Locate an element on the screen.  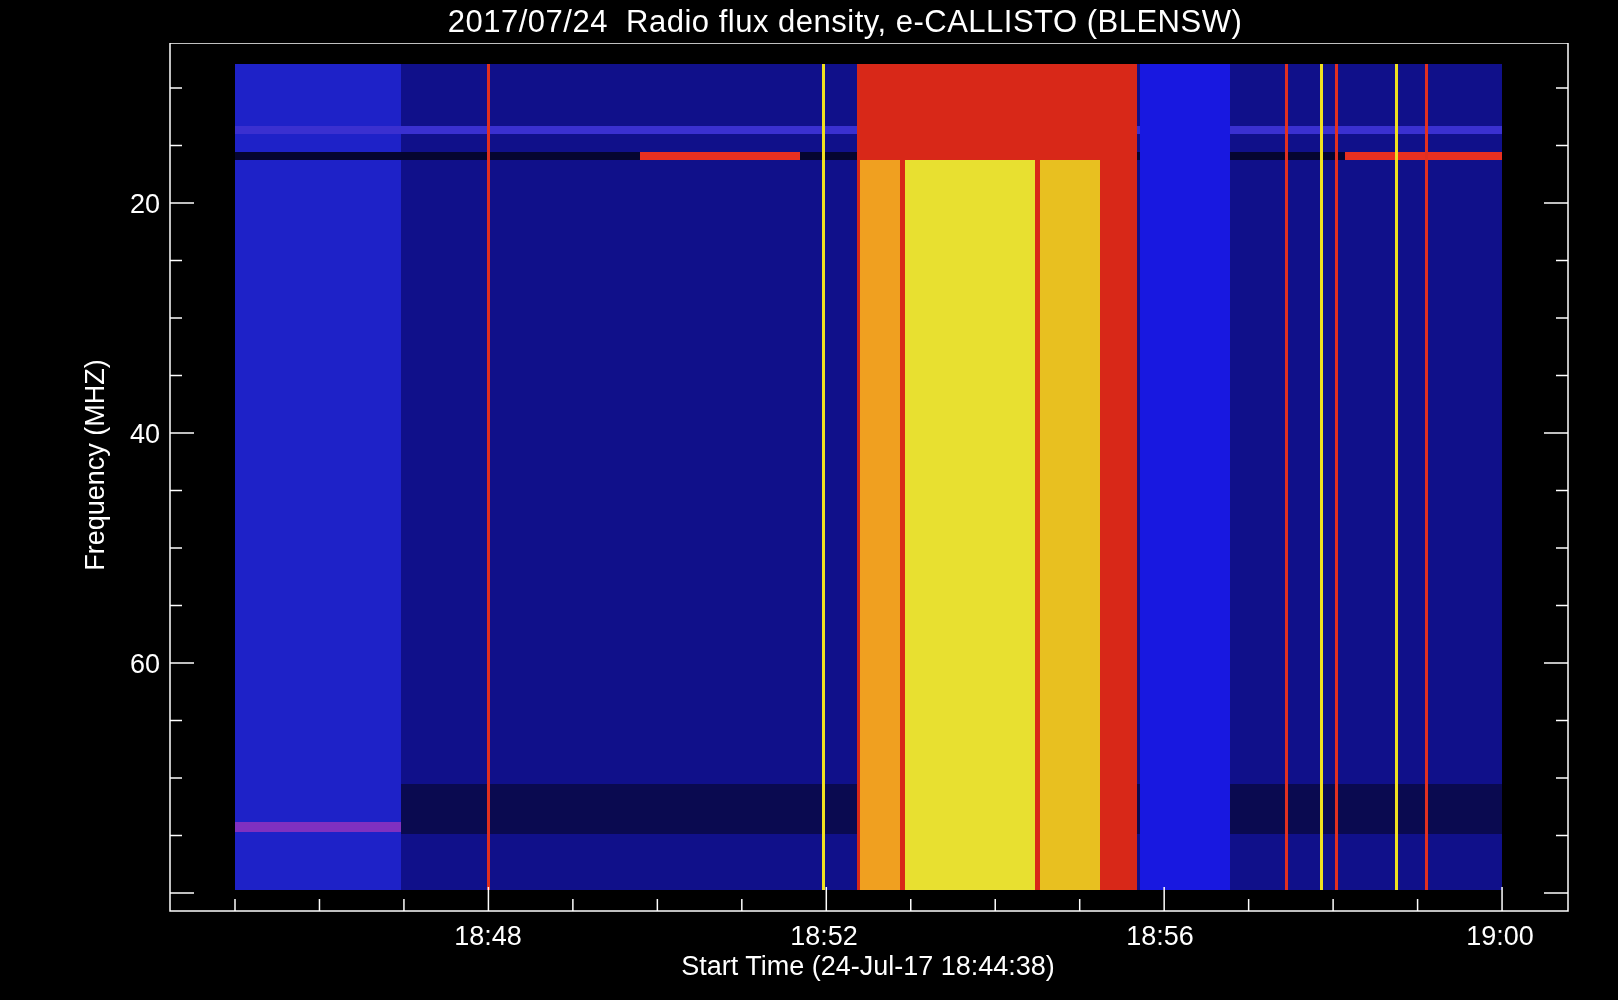
x-tick-label: 18:48 is located at coordinates (488, 936).